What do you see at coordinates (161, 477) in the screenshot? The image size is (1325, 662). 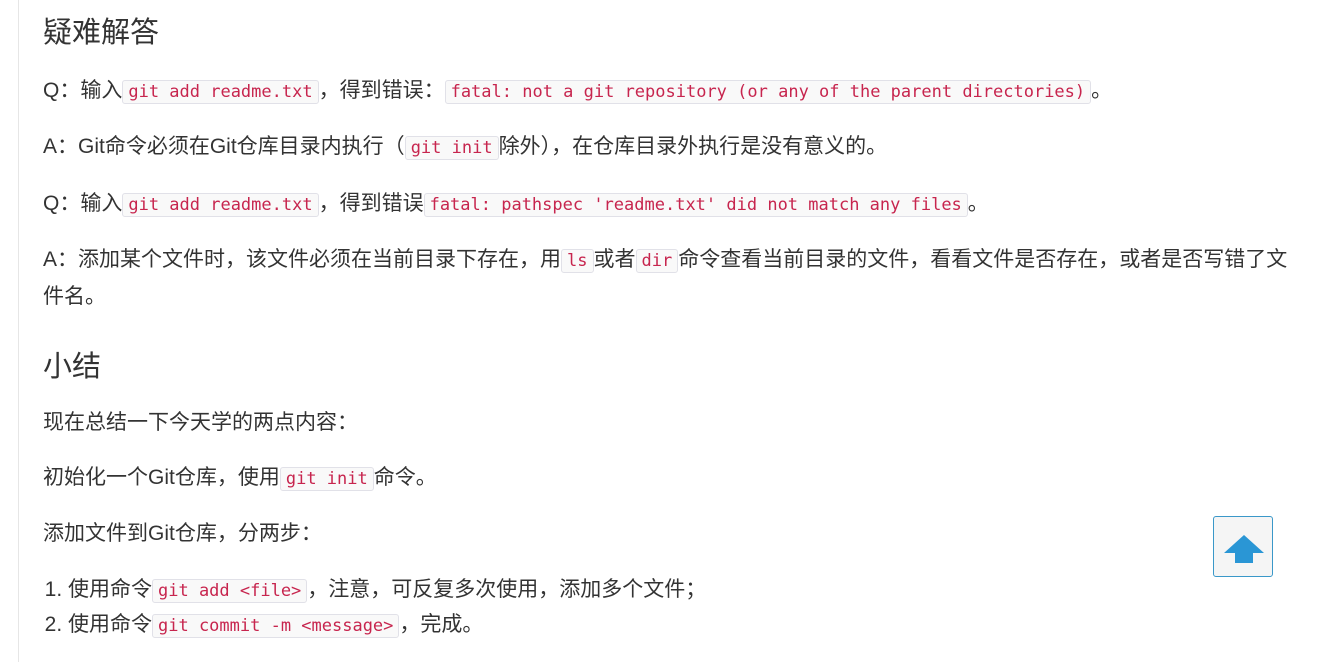 I see `init-prefix: 初始化一个Git仓库，使用` at bounding box center [161, 477].